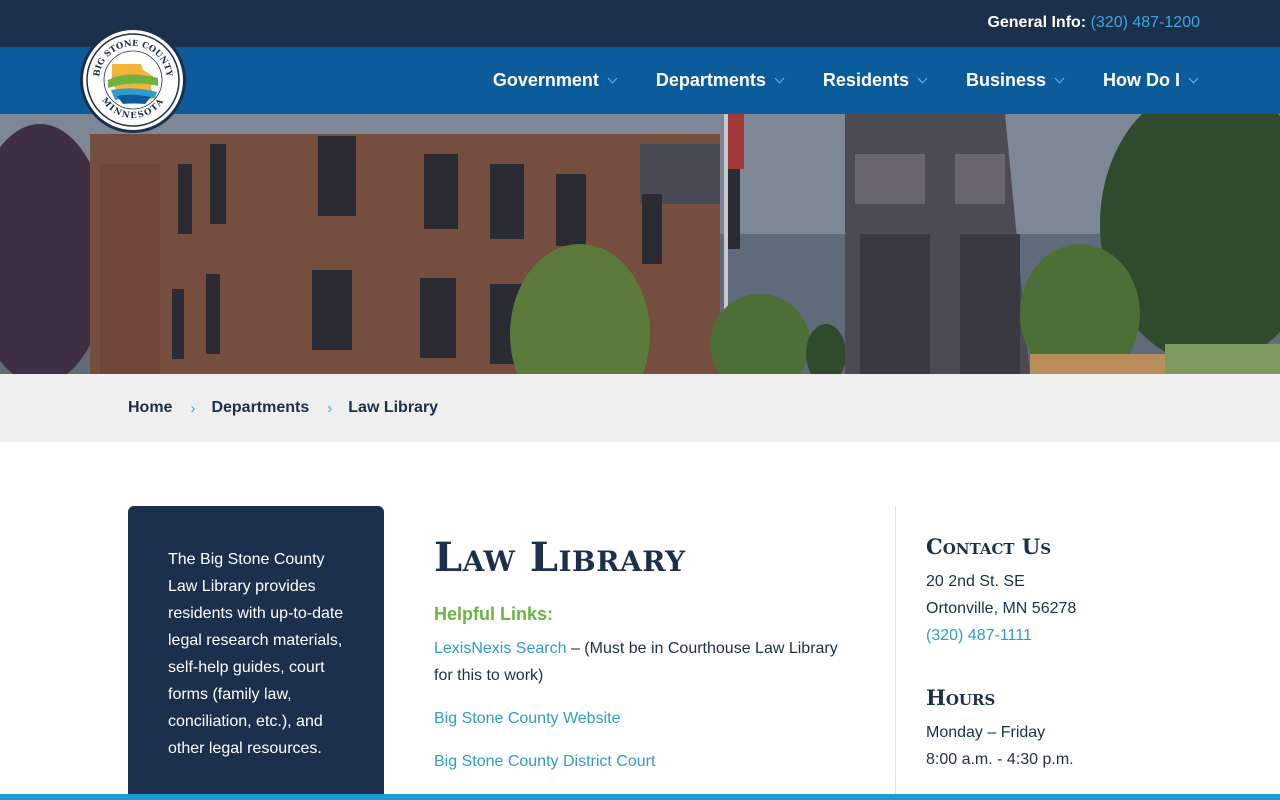 Image resolution: width=1280 pixels, height=800 pixels. I want to click on helpful-links-heading: Helpful Links:, so click(494, 614).